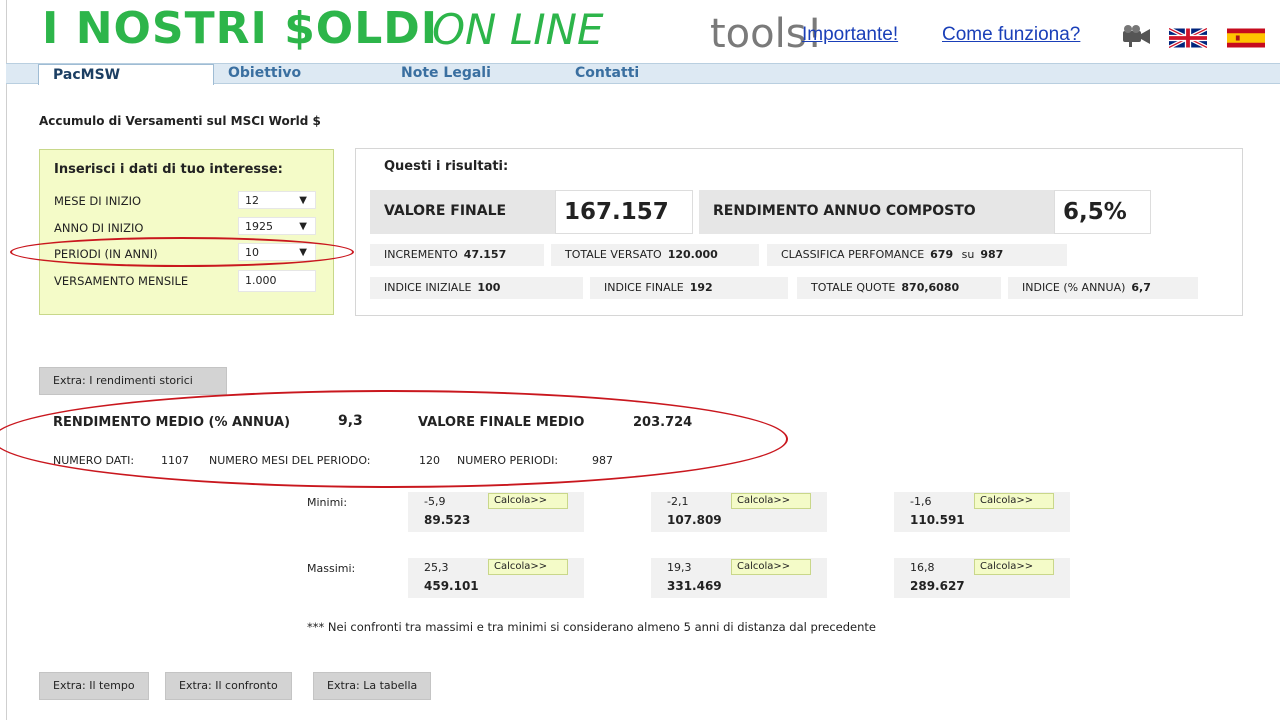 This screenshot has width=1280, height=720. What do you see at coordinates (168, 169) in the screenshot?
I see `input-panel-title: Inserisci i dati di tuo interesse:` at bounding box center [168, 169].